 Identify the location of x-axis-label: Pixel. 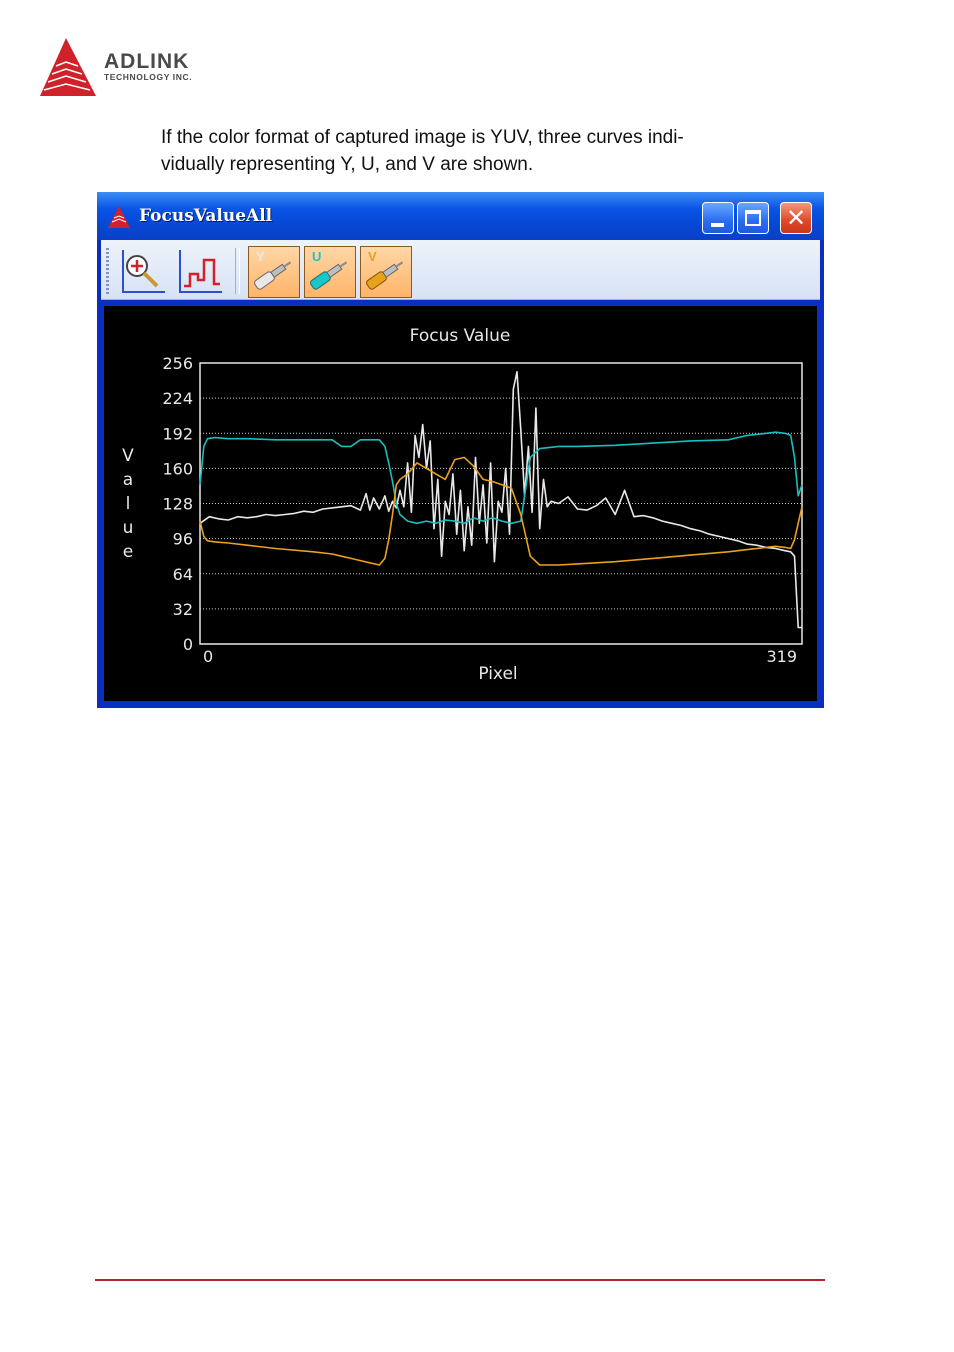
(497, 674).